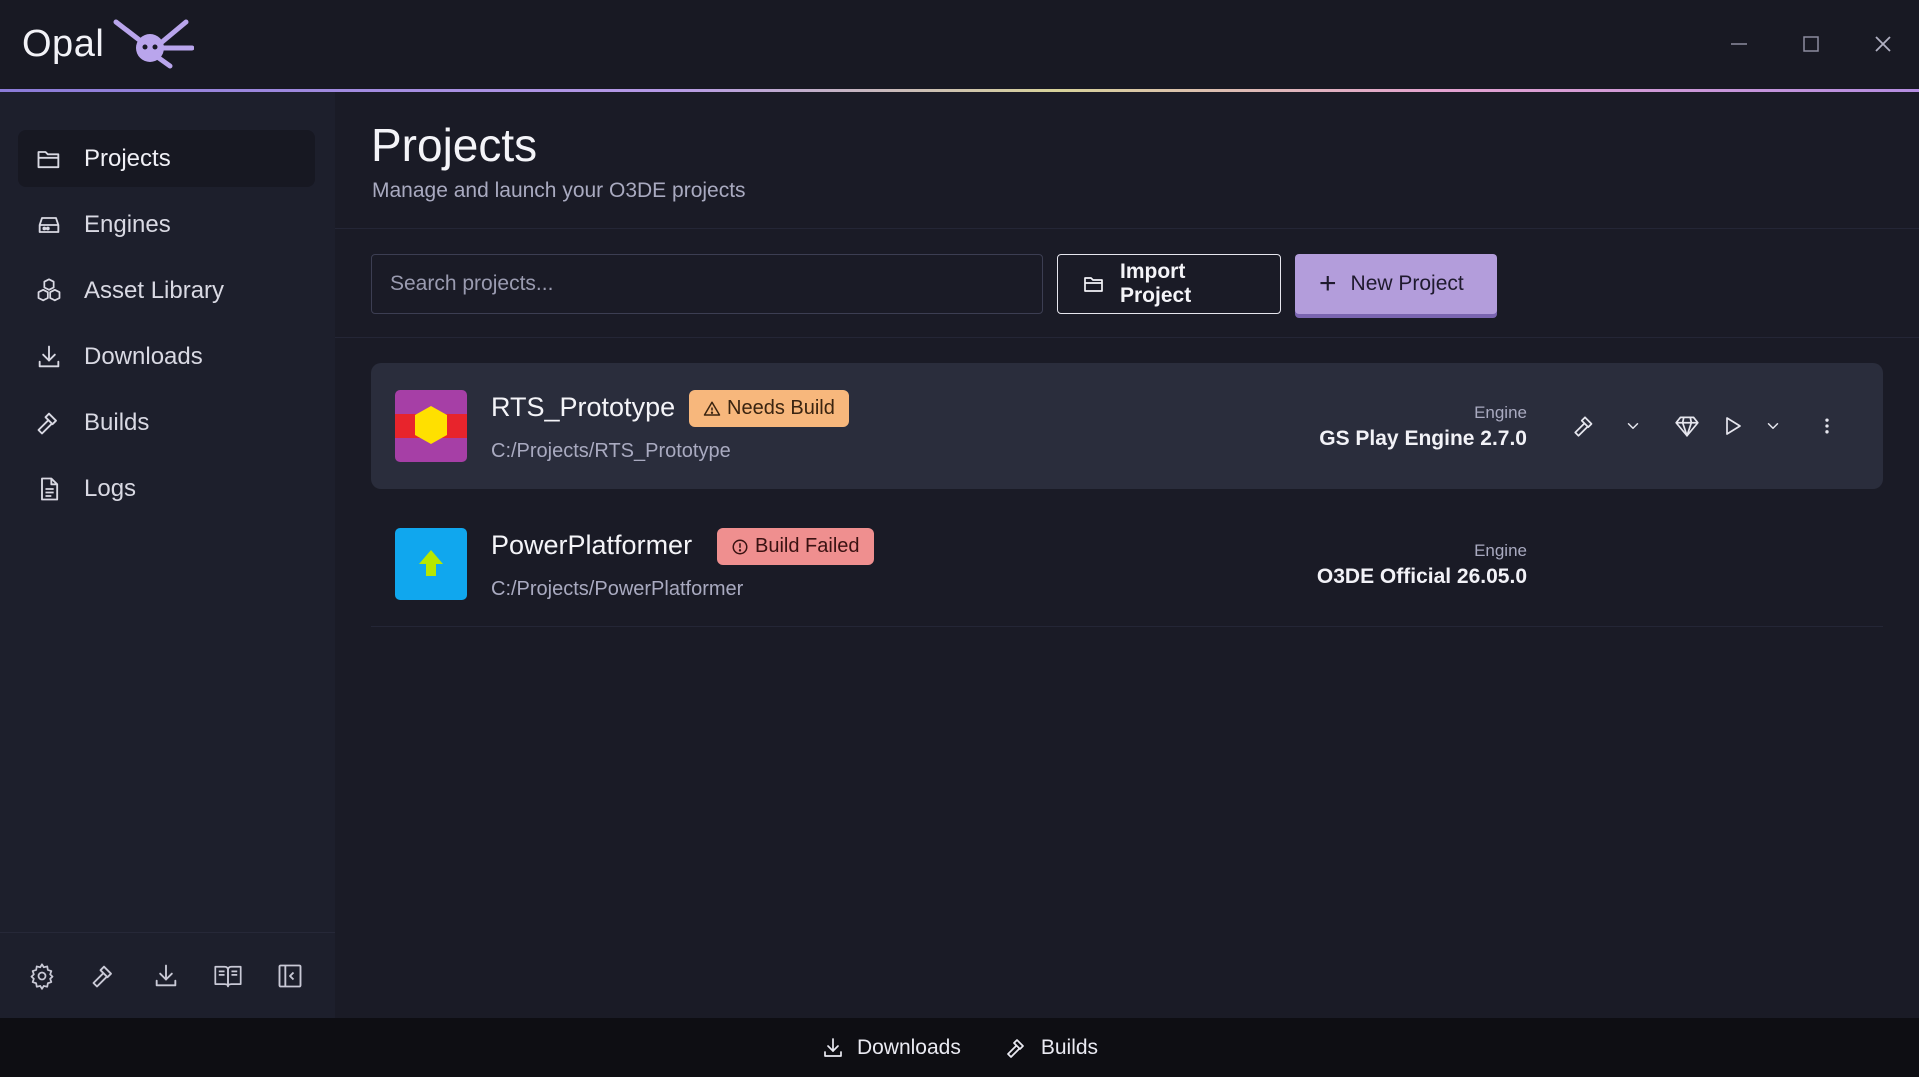  Describe the element at coordinates (1739, 44) in the screenshot. I see `minimize-button` at that location.